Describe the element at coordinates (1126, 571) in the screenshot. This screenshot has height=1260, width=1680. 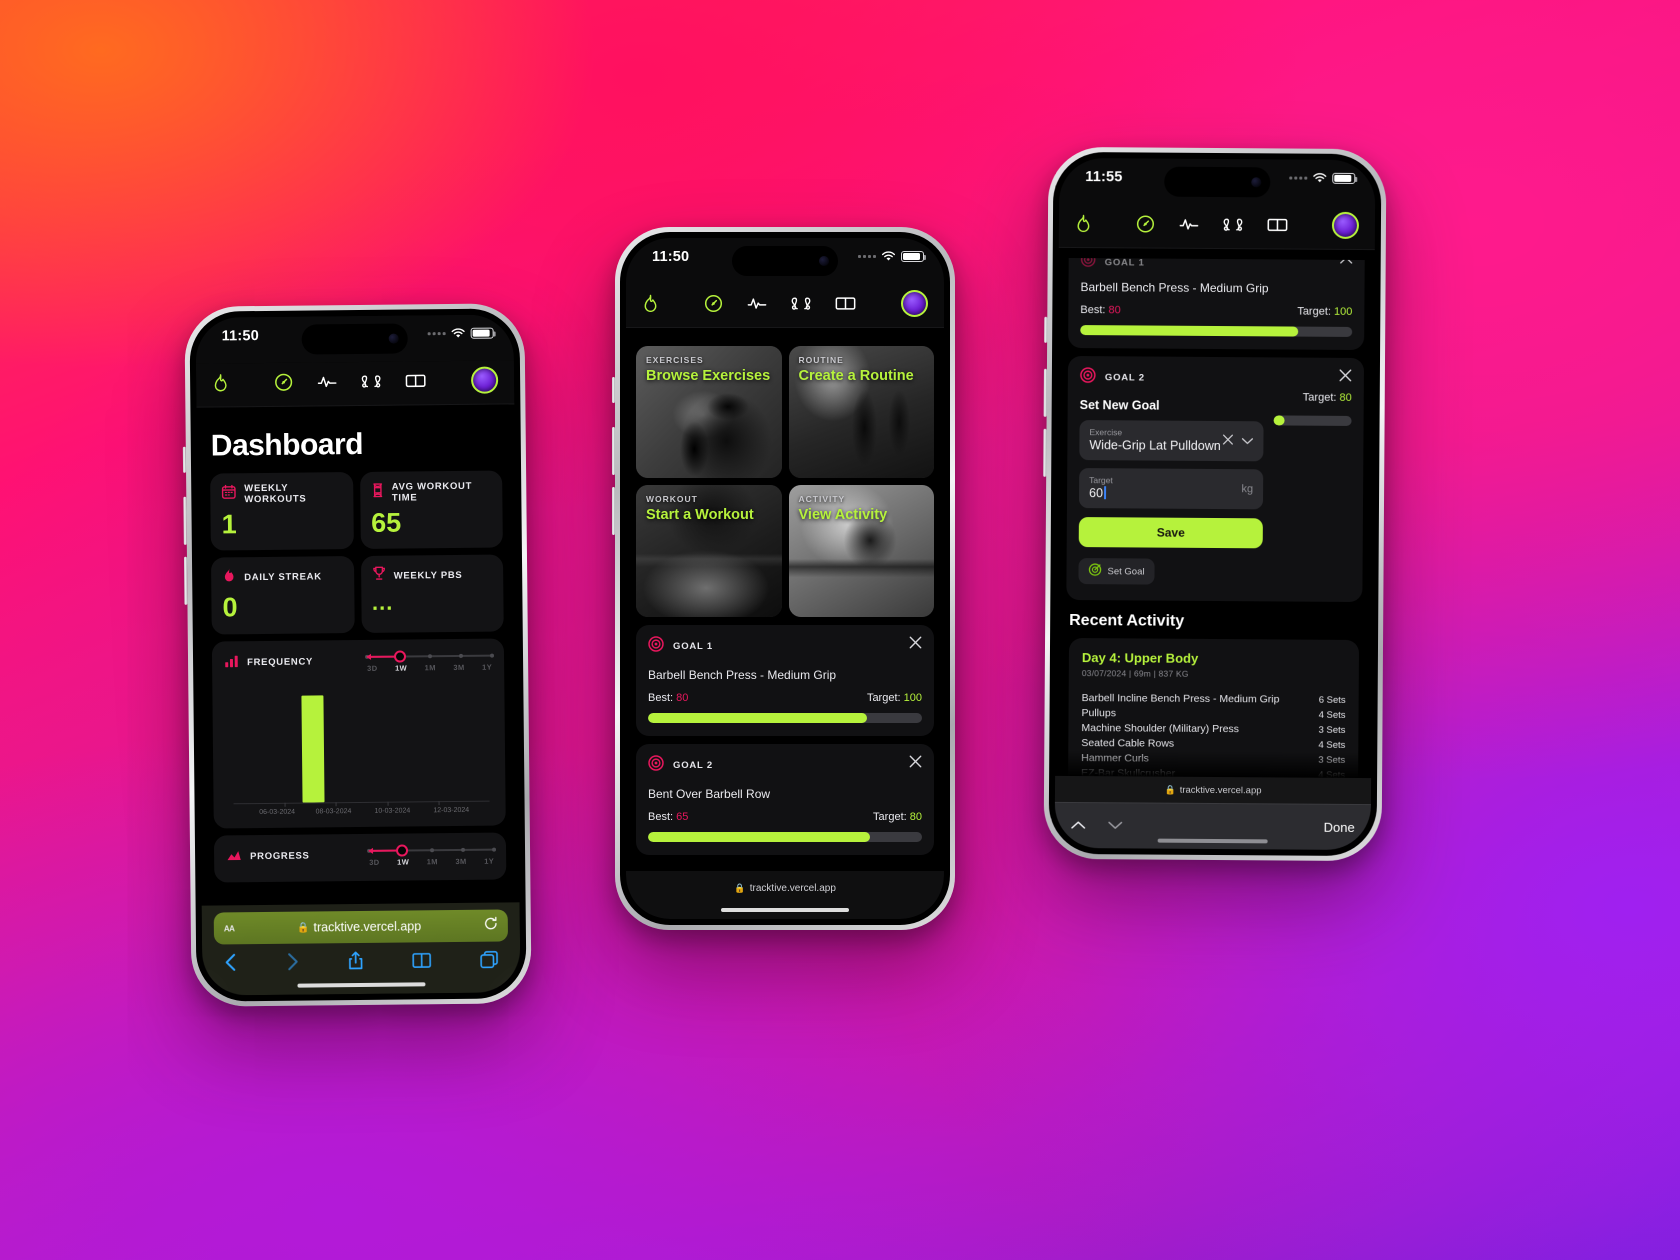
I see `chip-label: Set Goal` at that location.